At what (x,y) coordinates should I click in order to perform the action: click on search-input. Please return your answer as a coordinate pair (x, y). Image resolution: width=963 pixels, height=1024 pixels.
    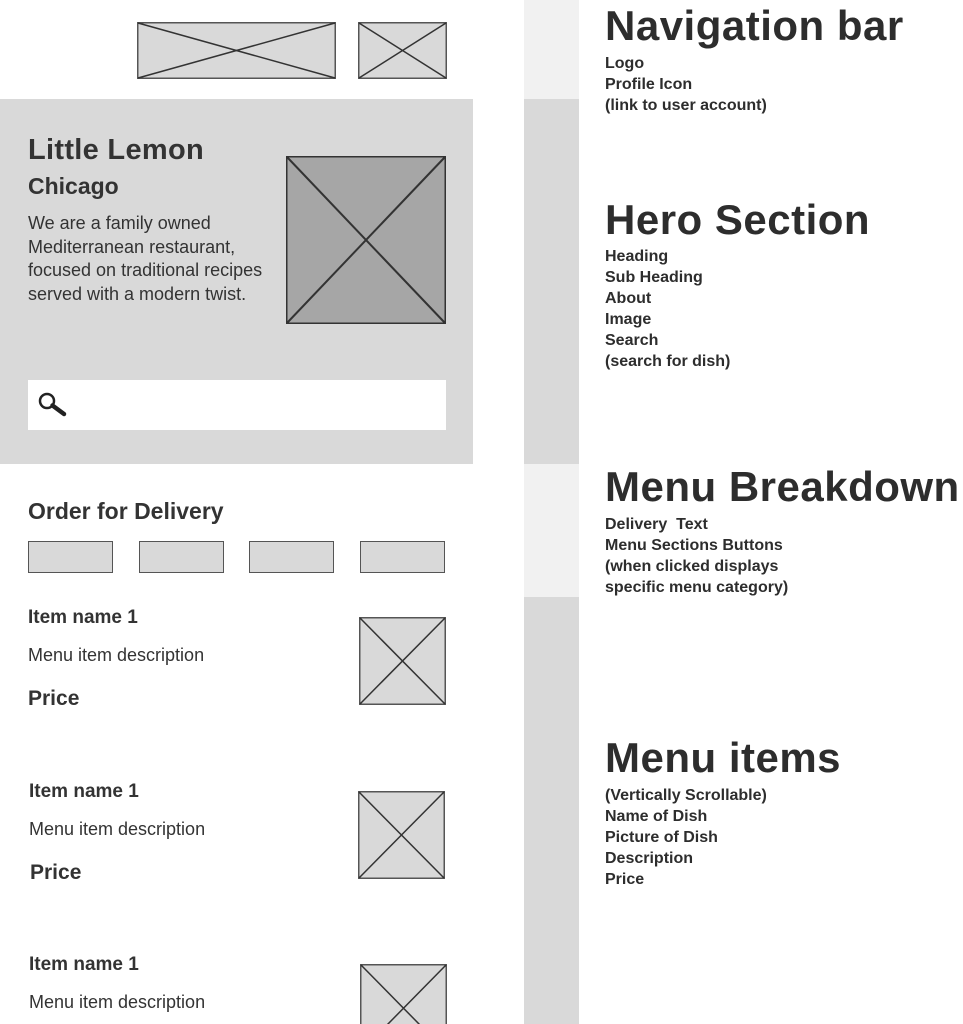
    Looking at the image, I should click on (237, 405).